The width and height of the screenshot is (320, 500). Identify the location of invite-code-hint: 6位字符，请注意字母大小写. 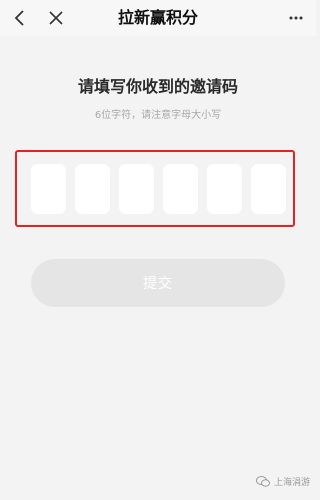
(158, 115).